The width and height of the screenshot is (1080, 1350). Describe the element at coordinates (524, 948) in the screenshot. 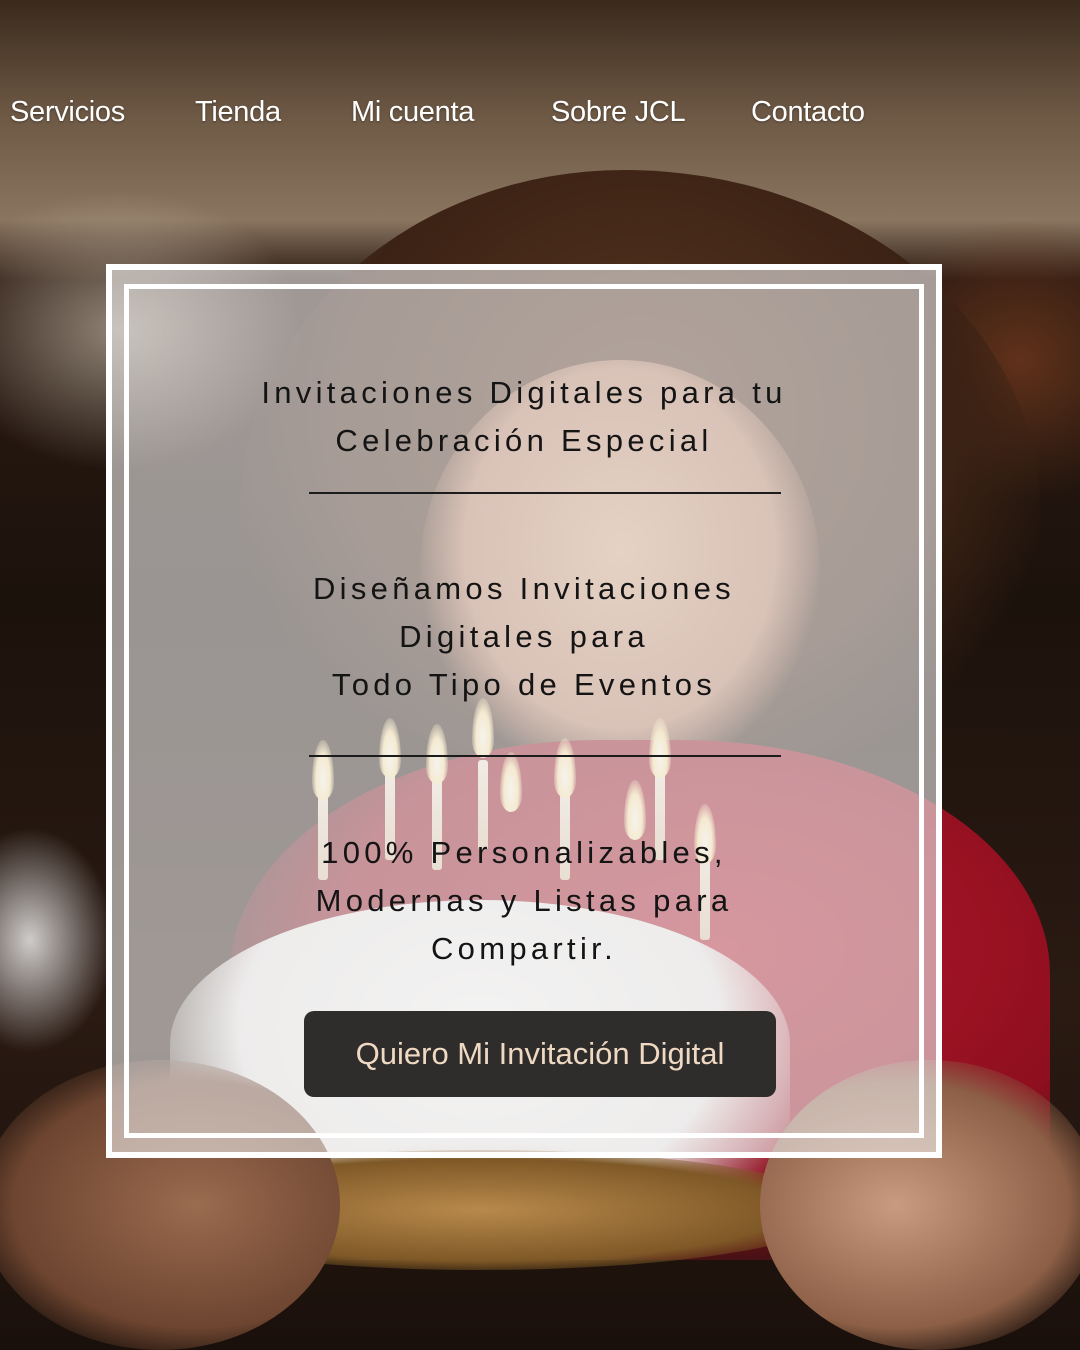

I see `hero-feature-line-3: Compartir.` at that location.